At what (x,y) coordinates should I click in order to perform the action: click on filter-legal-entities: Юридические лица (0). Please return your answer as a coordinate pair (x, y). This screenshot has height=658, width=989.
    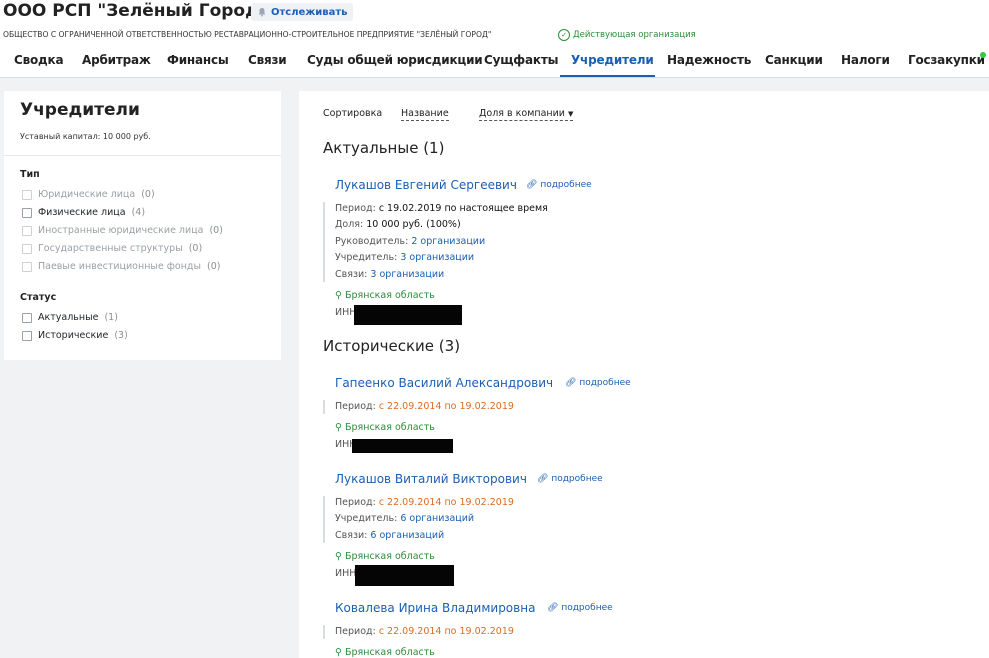
    Looking at the image, I should click on (88, 194).